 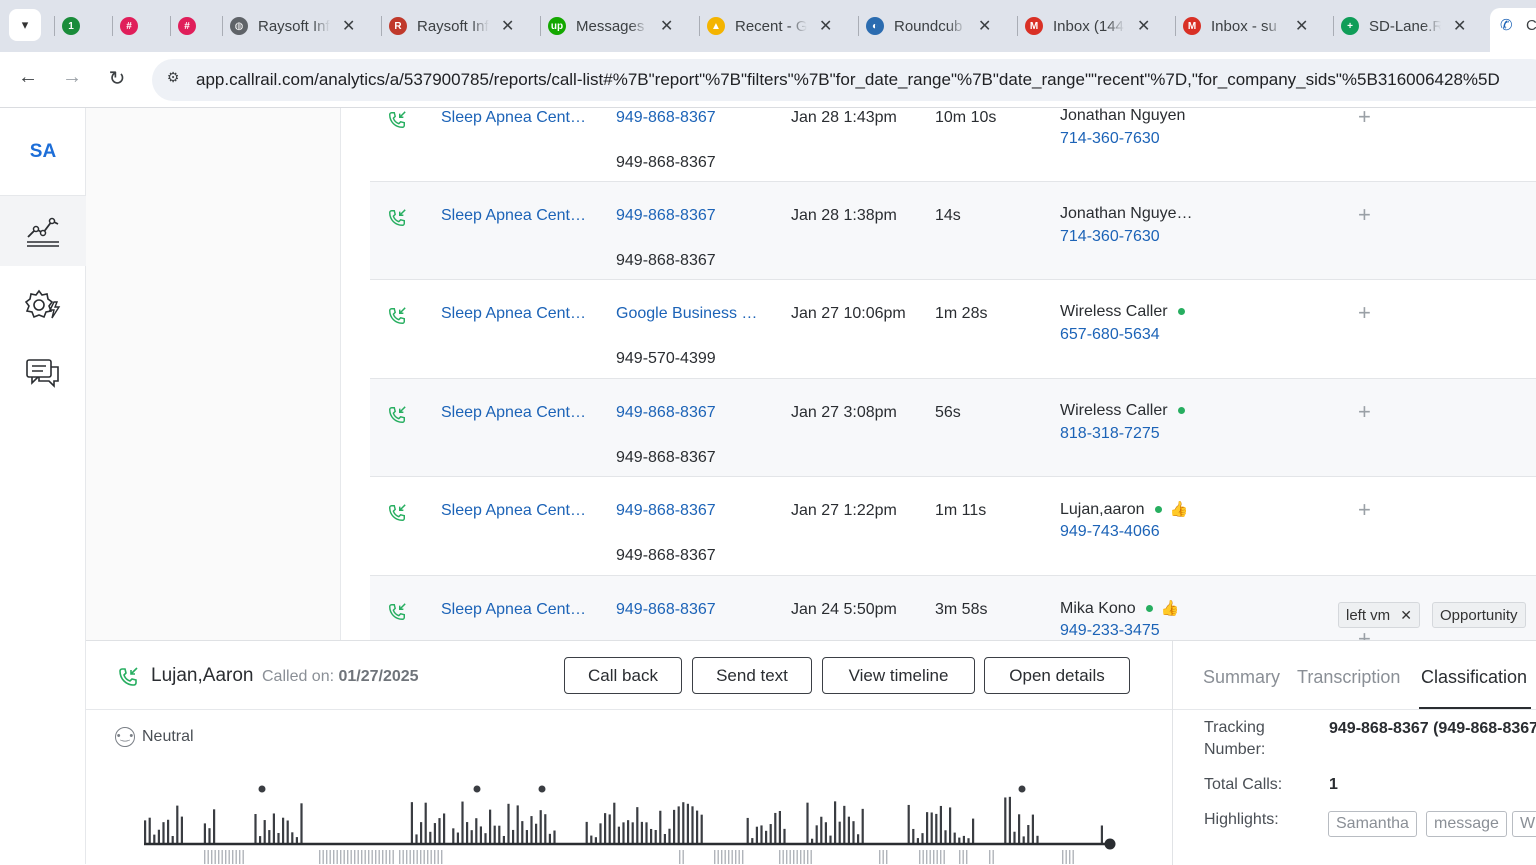 What do you see at coordinates (43, 373) in the screenshot?
I see `nav-conversations` at bounding box center [43, 373].